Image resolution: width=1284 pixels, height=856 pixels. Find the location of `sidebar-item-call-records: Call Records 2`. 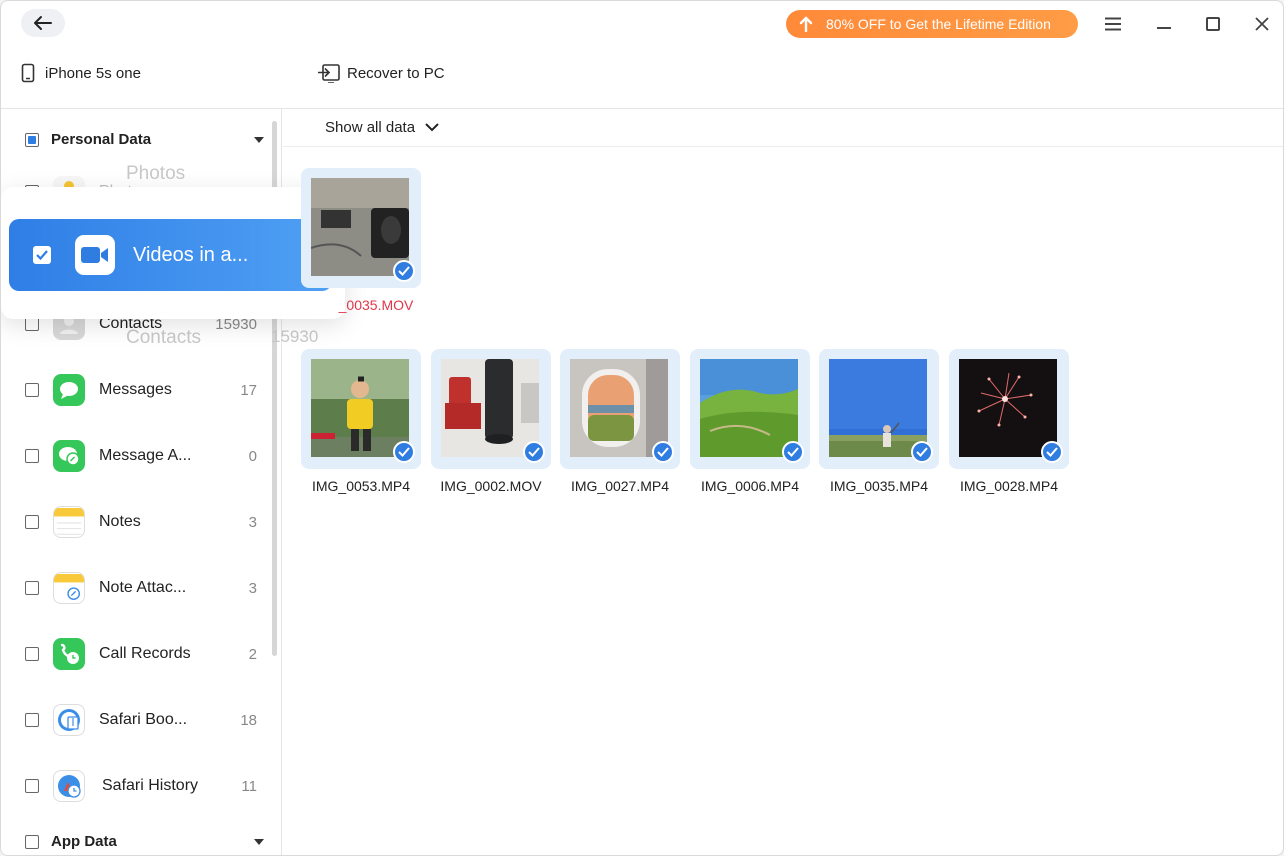

sidebar-item-call-records: Call Records 2 is located at coordinates (141, 654).